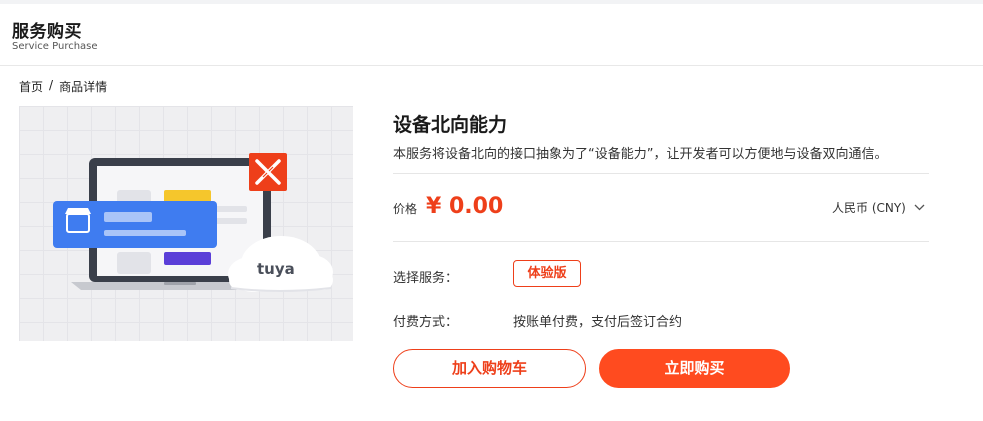 This screenshot has width=983, height=421. What do you see at coordinates (491, 35) in the screenshot?
I see `page-header: 服务购买 Service Purchase` at bounding box center [491, 35].